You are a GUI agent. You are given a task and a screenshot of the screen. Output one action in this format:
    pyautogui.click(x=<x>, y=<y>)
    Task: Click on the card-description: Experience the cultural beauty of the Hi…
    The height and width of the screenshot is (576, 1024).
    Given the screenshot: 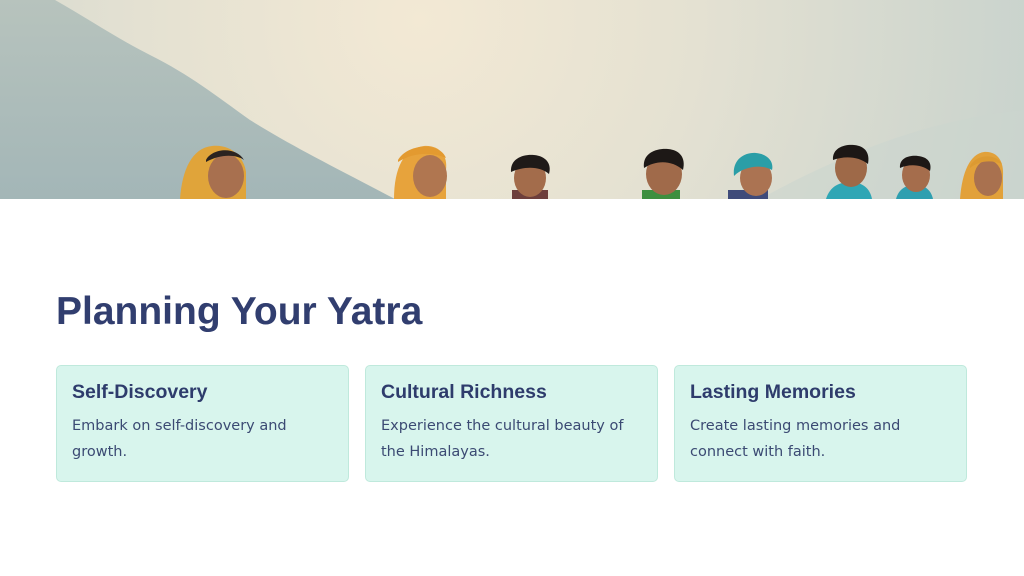 What is the action you would take?
    pyautogui.click(x=502, y=439)
    